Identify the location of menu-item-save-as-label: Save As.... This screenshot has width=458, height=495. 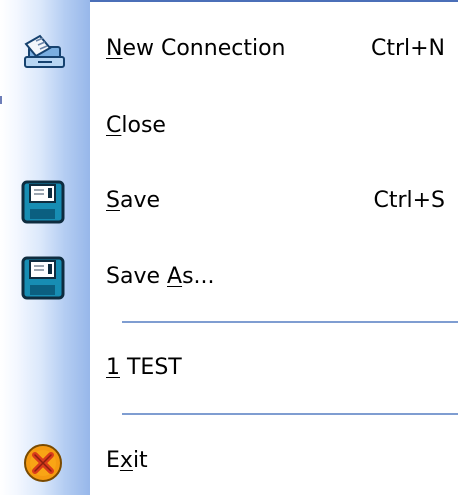
(160, 276).